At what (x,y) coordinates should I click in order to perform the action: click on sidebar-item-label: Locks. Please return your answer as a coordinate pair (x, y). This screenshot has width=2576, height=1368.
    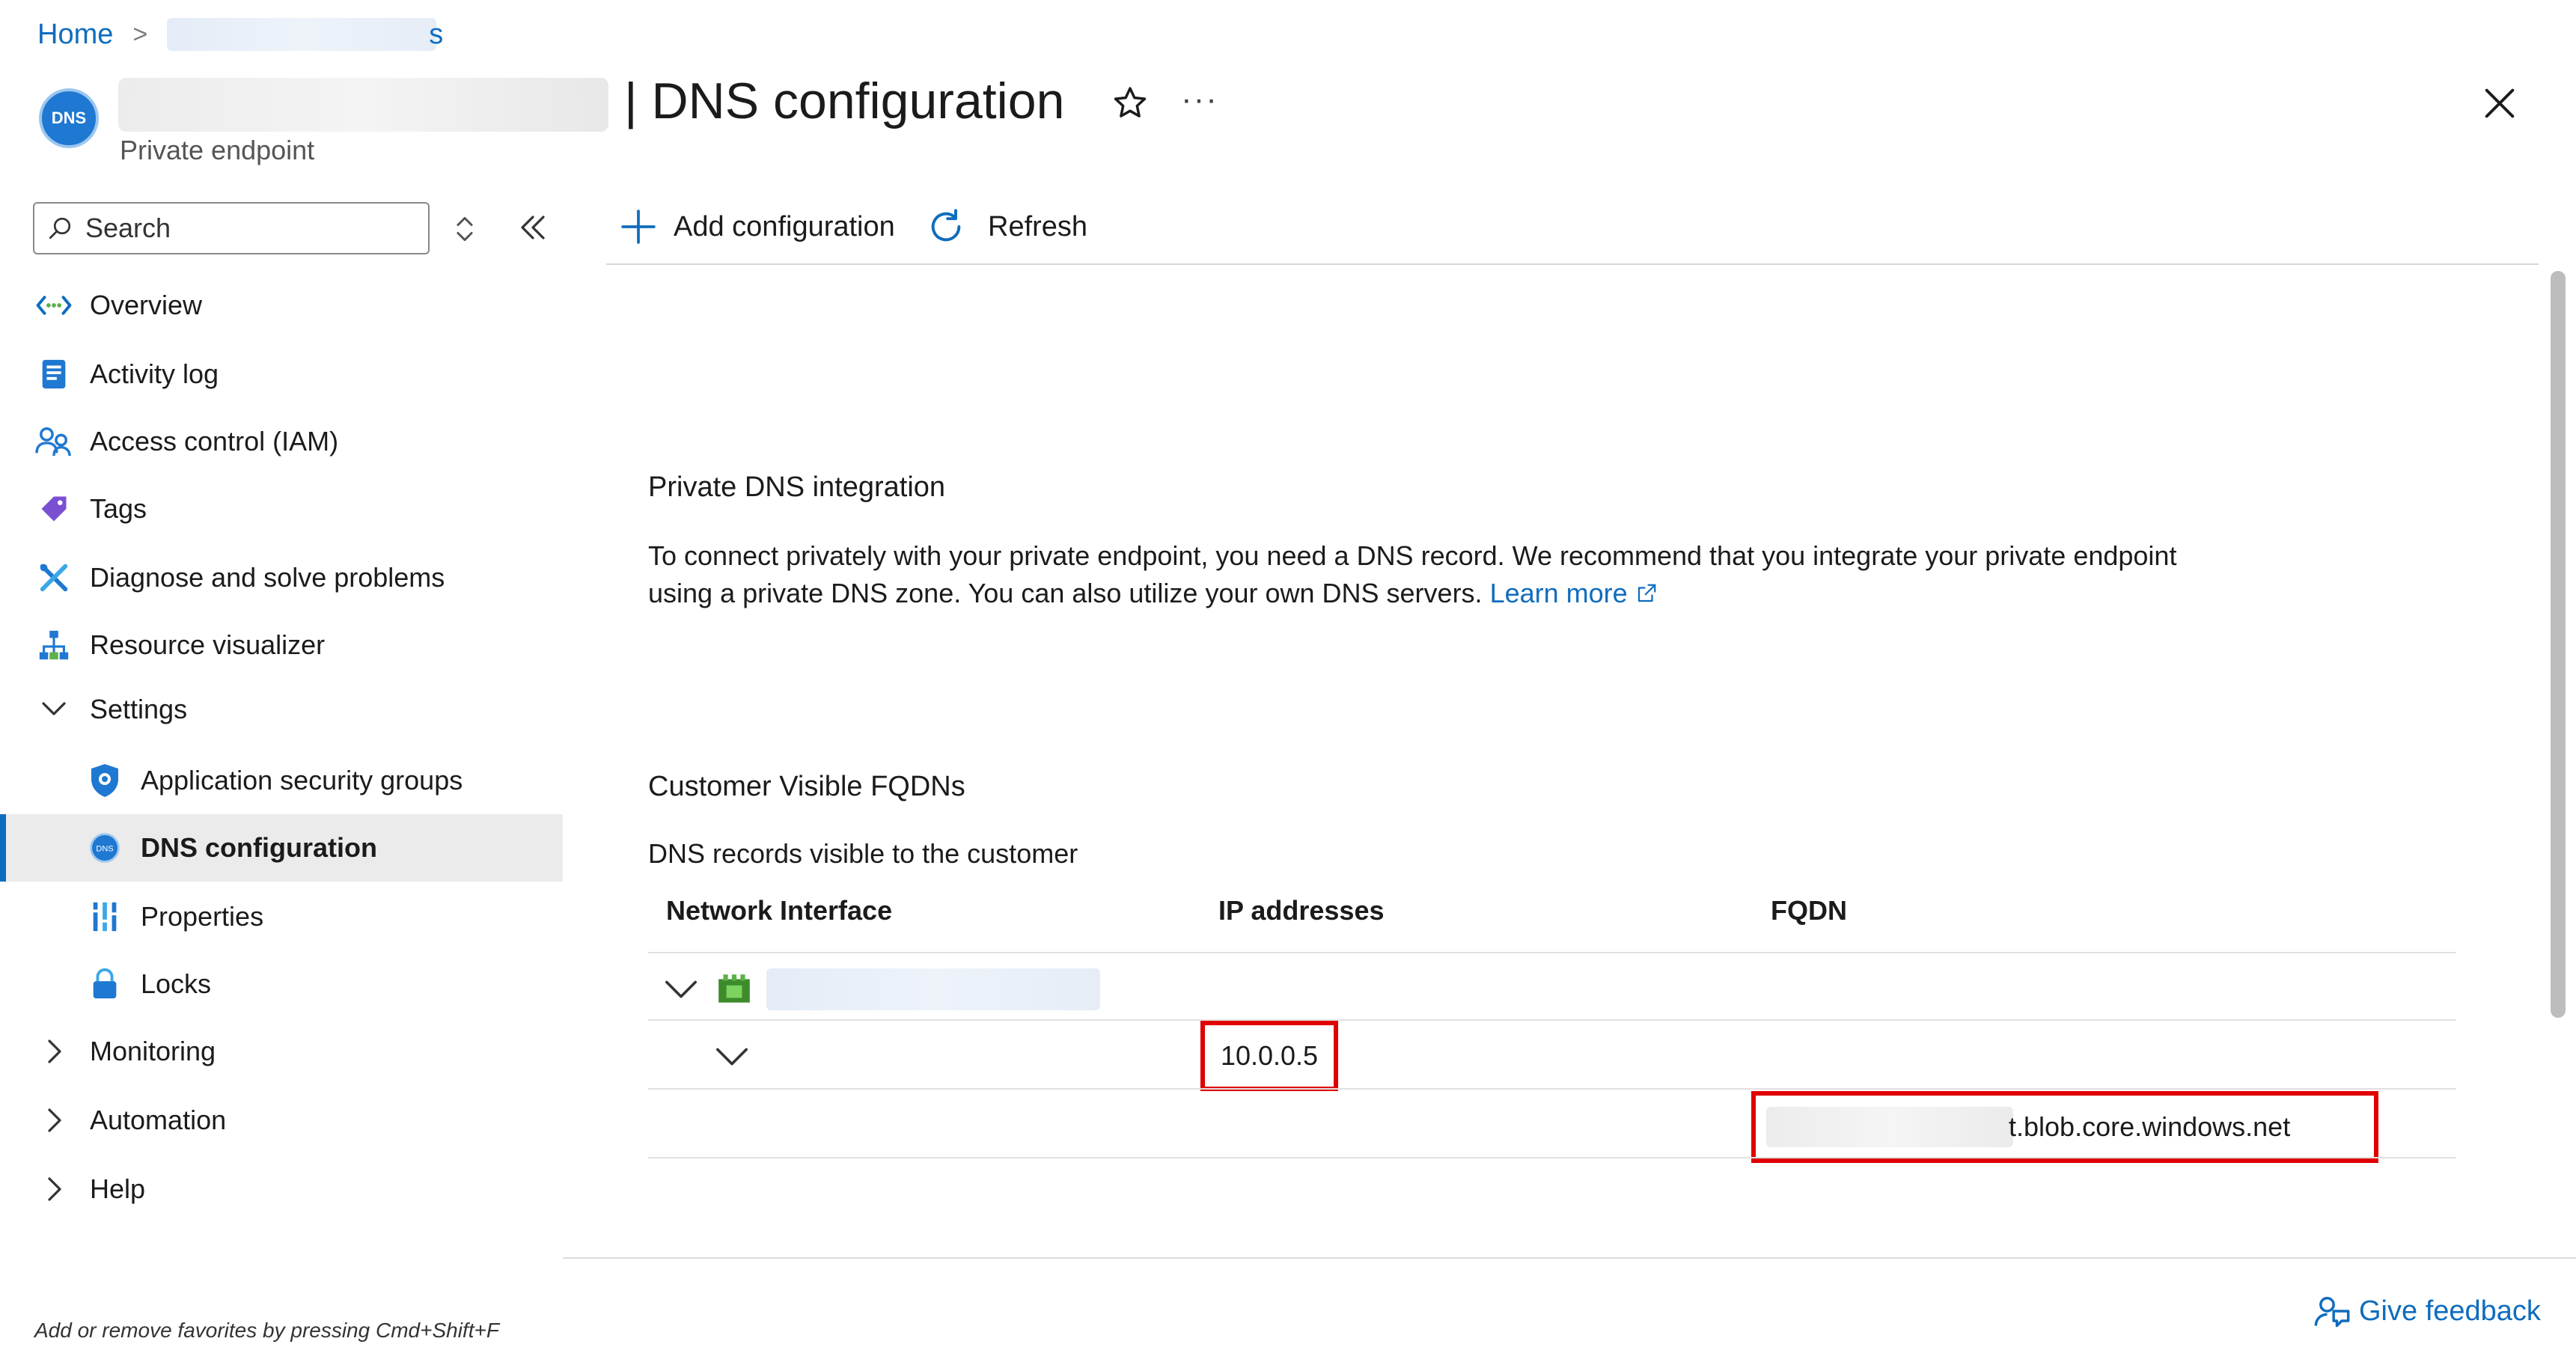
    Looking at the image, I should click on (176, 983).